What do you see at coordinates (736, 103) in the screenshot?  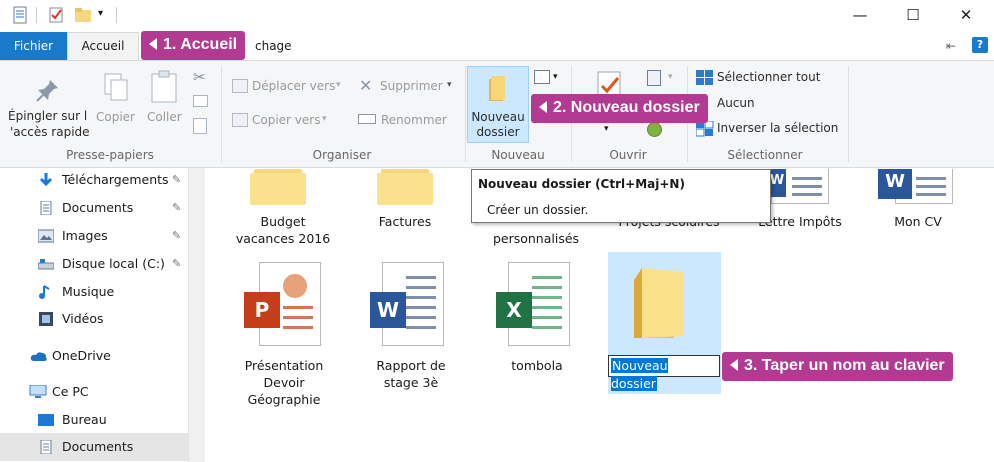 I see `select-none-button: Aucun` at bounding box center [736, 103].